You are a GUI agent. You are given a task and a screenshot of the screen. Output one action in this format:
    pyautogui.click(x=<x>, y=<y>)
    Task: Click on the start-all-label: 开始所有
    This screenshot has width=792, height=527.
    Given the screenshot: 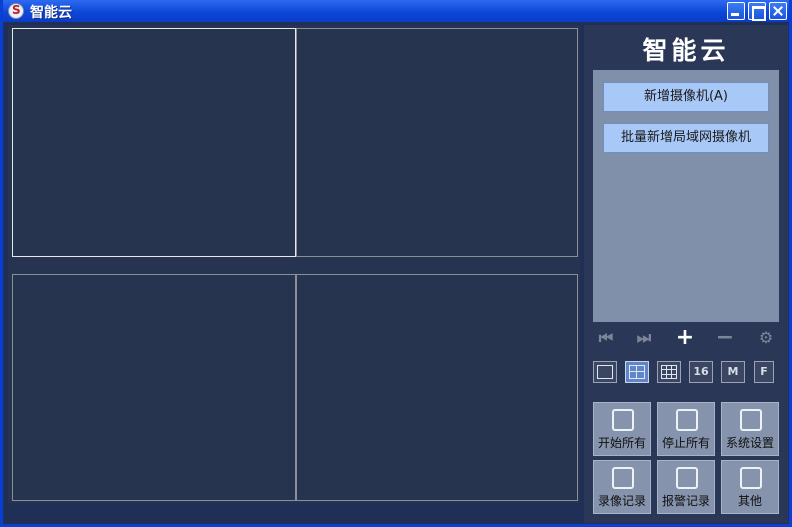 What is the action you would take?
    pyautogui.click(x=621, y=443)
    